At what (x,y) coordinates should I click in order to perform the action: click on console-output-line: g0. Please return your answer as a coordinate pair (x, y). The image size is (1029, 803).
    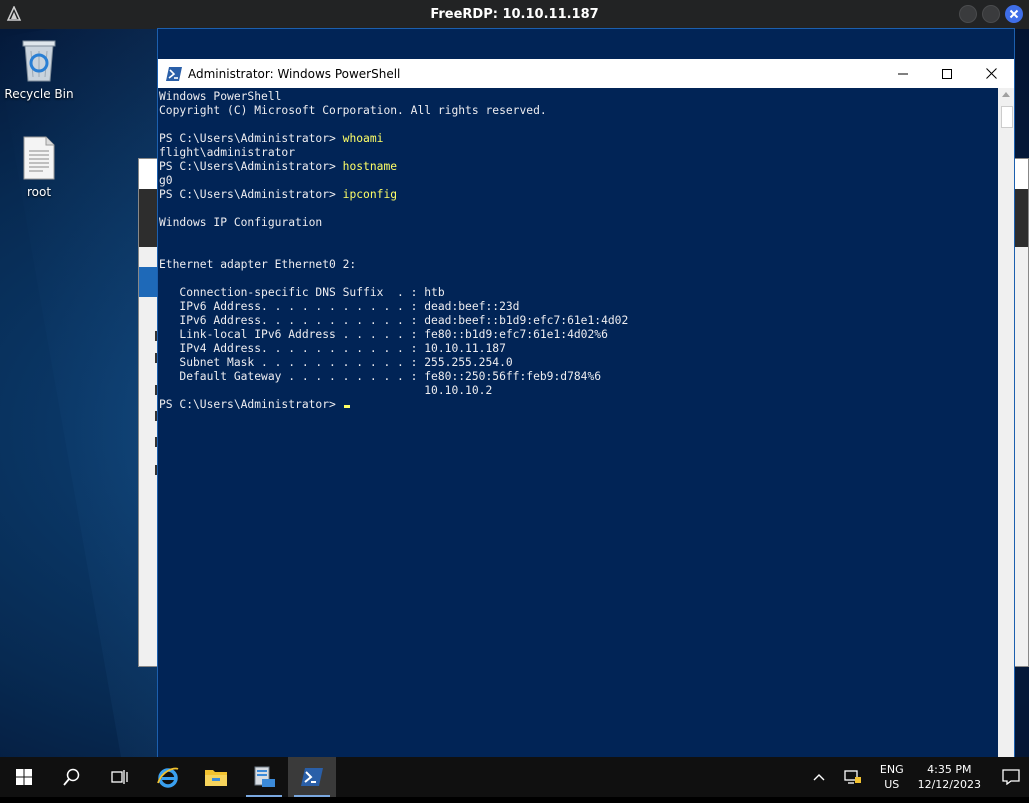
    Looking at the image, I should click on (166, 180).